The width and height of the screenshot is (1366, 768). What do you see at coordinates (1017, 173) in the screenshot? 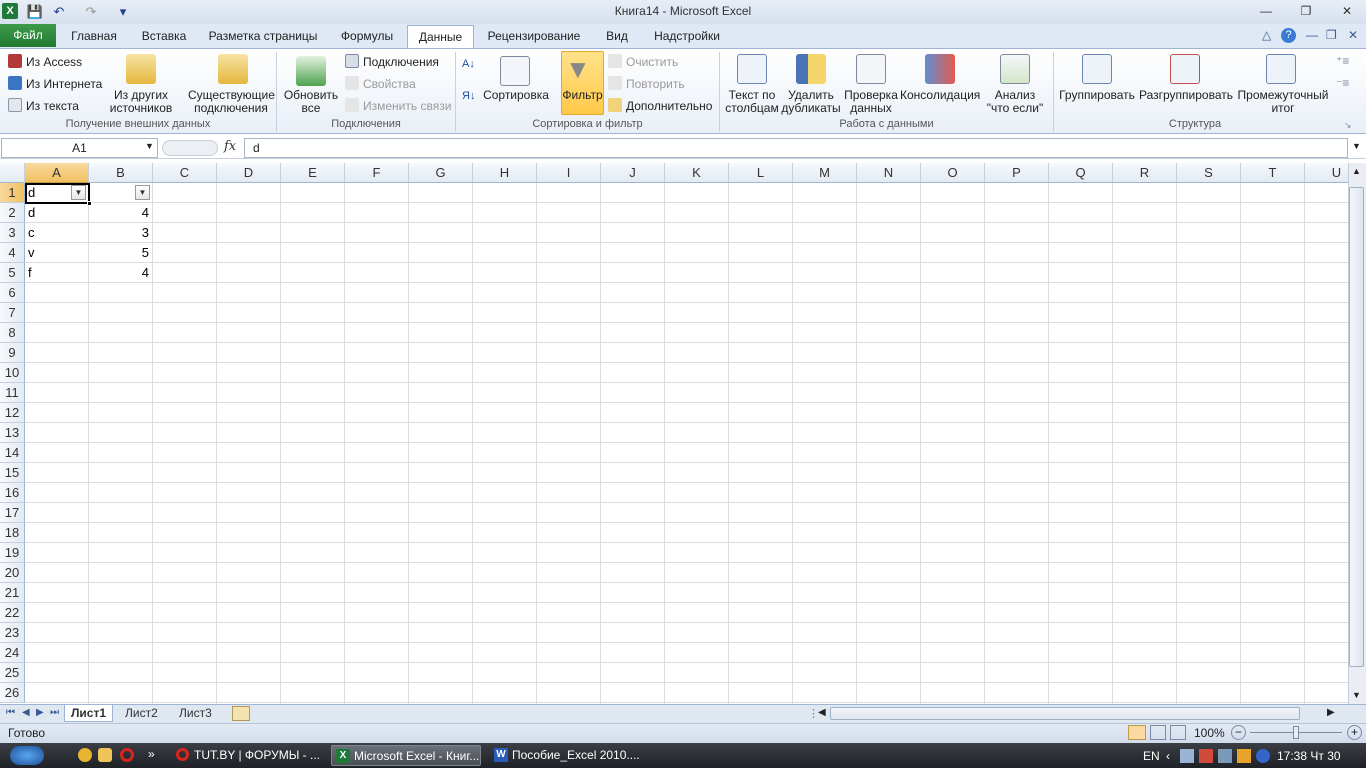
I see `column-header-P: P` at bounding box center [1017, 173].